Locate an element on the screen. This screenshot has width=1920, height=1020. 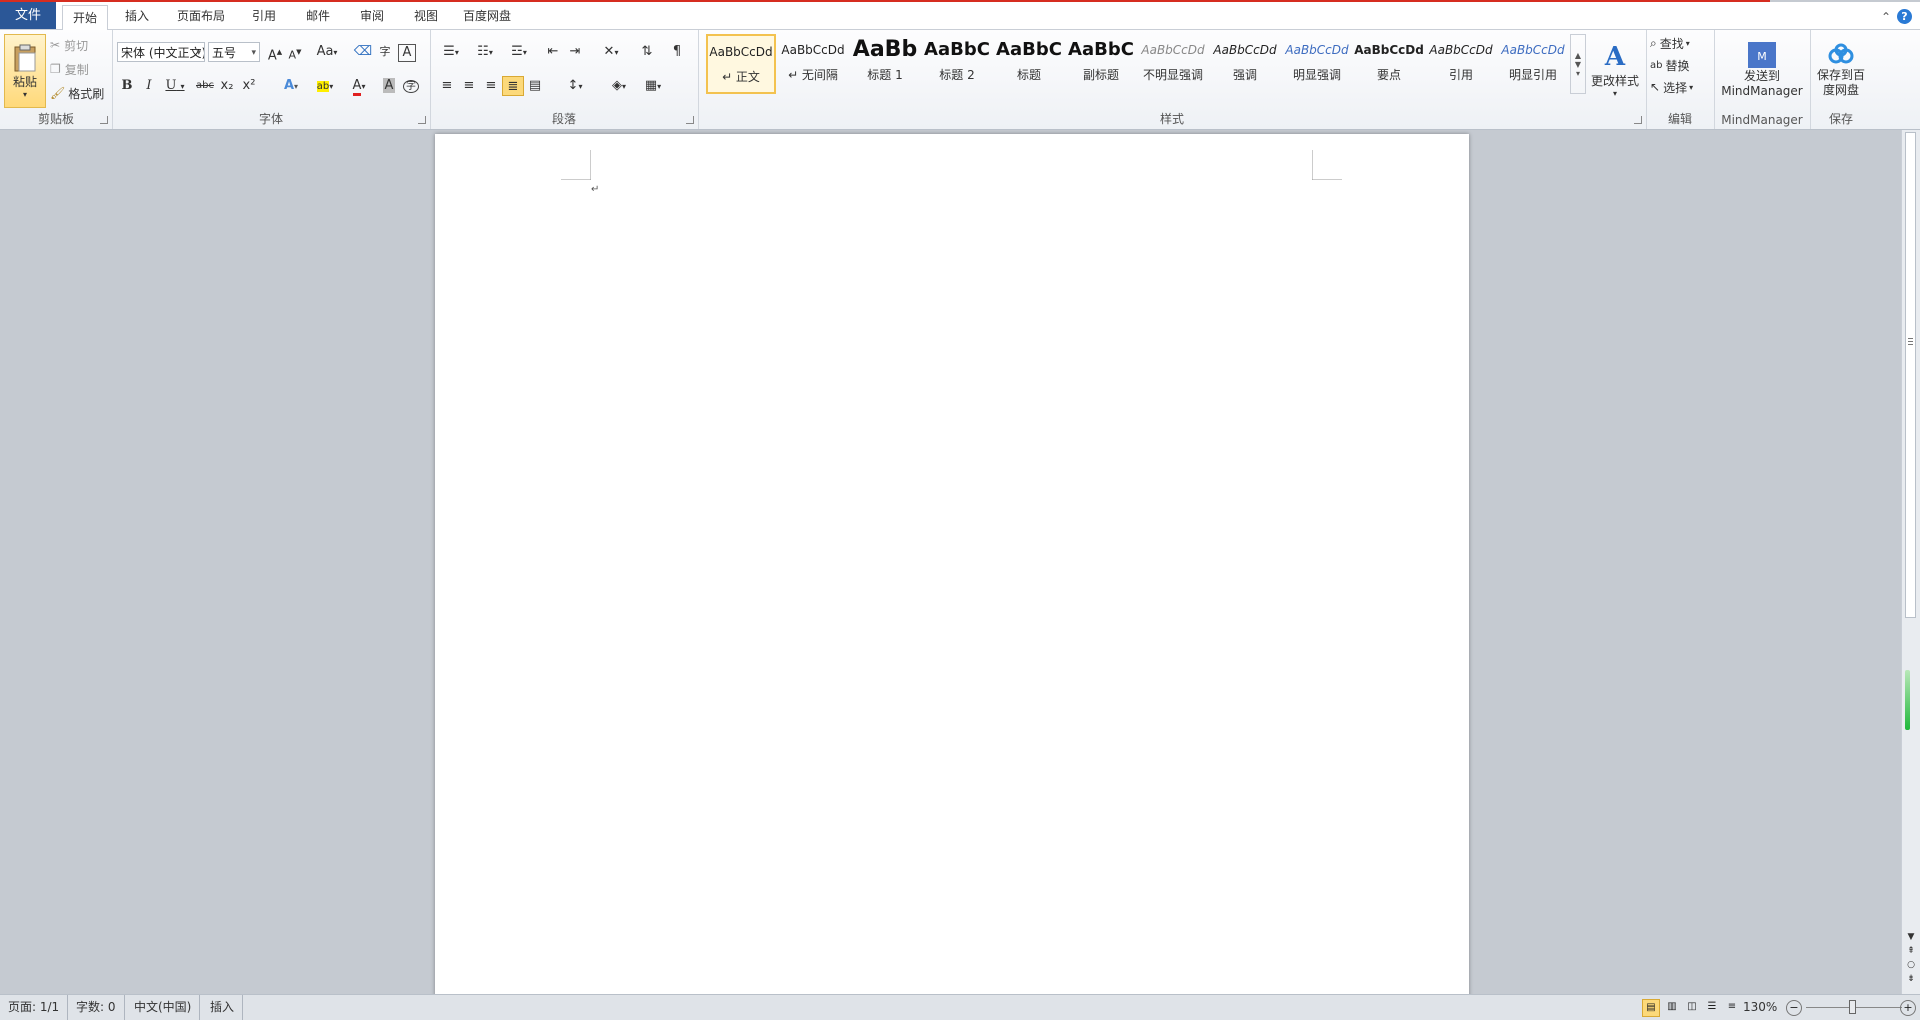
paste-dropdown-icon: ▾ is located at coordinates (25, 94).